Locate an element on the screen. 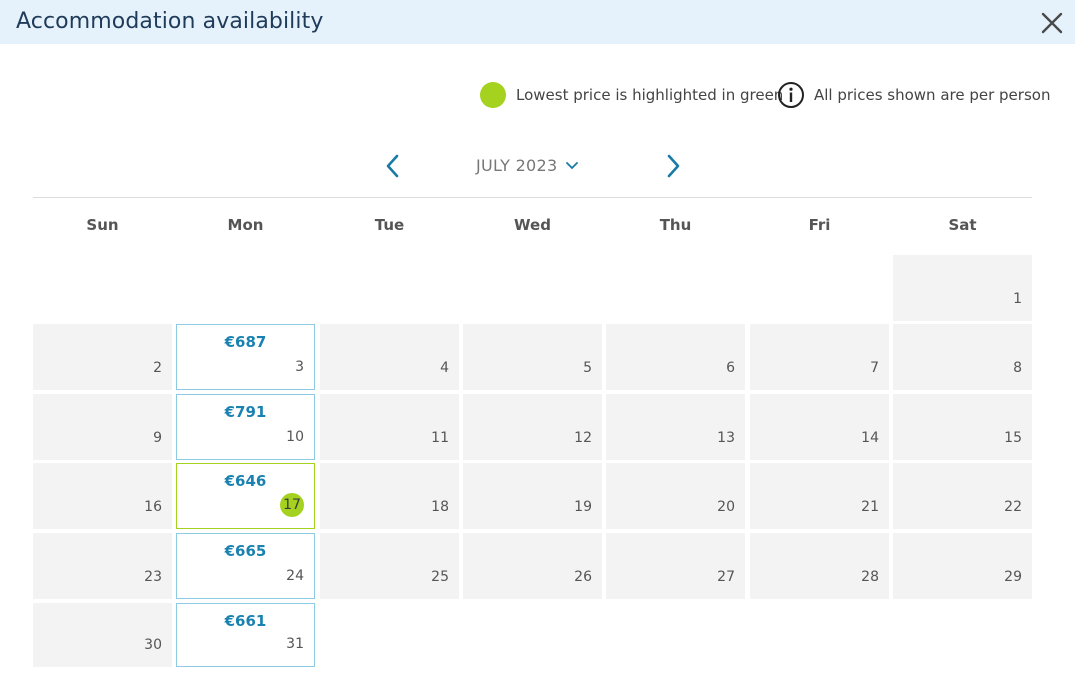 The image size is (1075, 684). calendar-day-15: 15 is located at coordinates (962, 427).